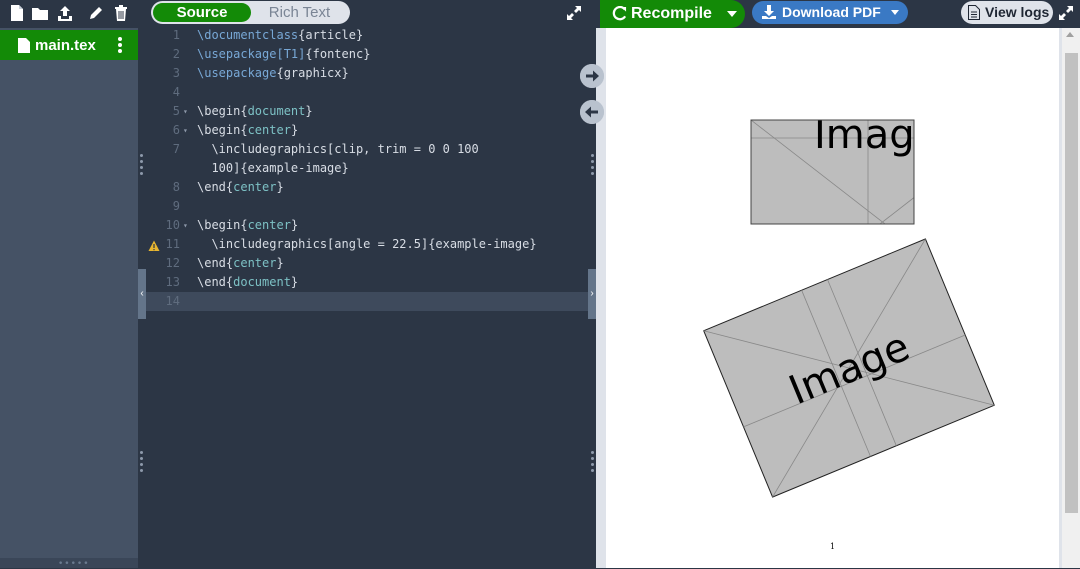  I want to click on code-text: \begin{document}, so click(255, 111).